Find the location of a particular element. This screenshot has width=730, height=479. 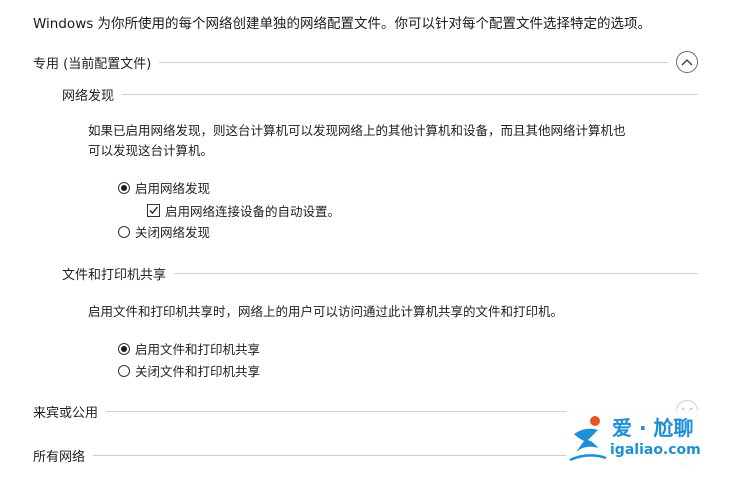

watermark-brand: 爱 · 尬聊 is located at coordinates (653, 428).